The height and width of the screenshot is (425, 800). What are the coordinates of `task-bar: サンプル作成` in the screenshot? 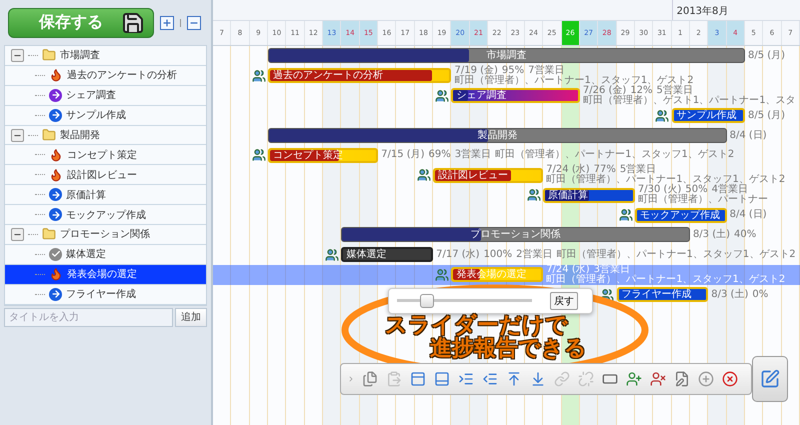 It's located at (708, 116).